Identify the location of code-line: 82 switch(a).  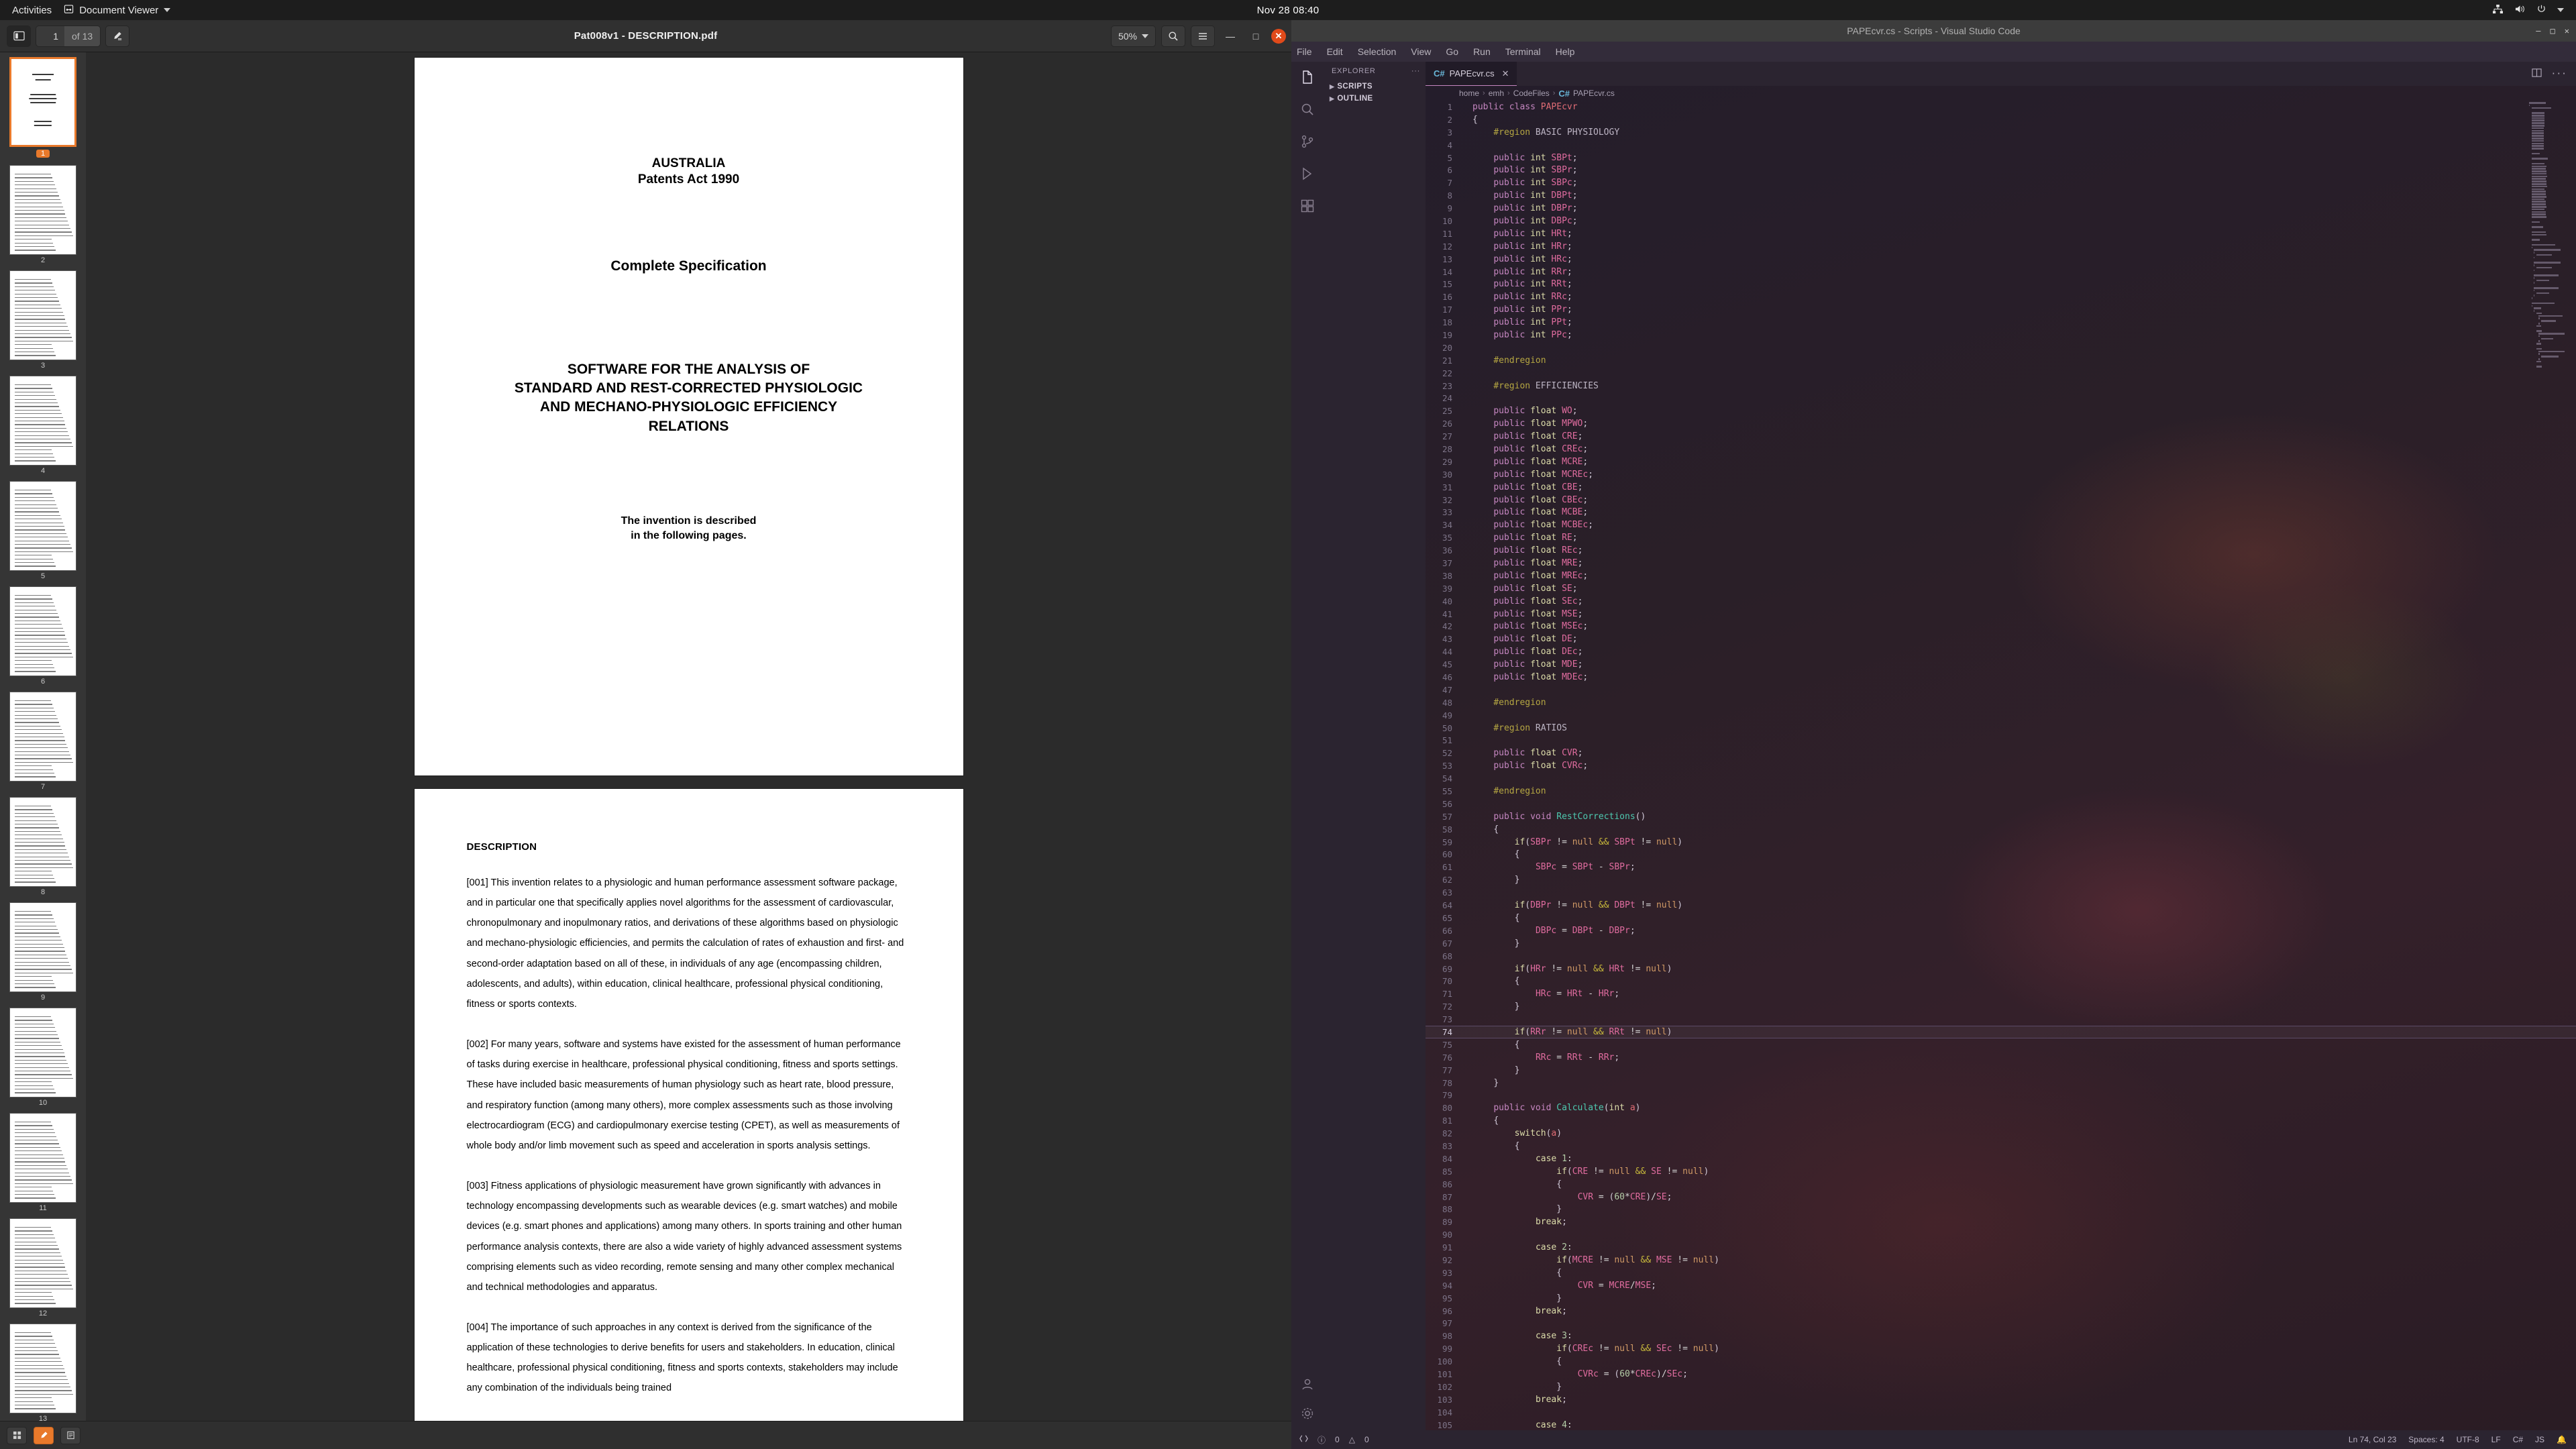
(2001, 1133).